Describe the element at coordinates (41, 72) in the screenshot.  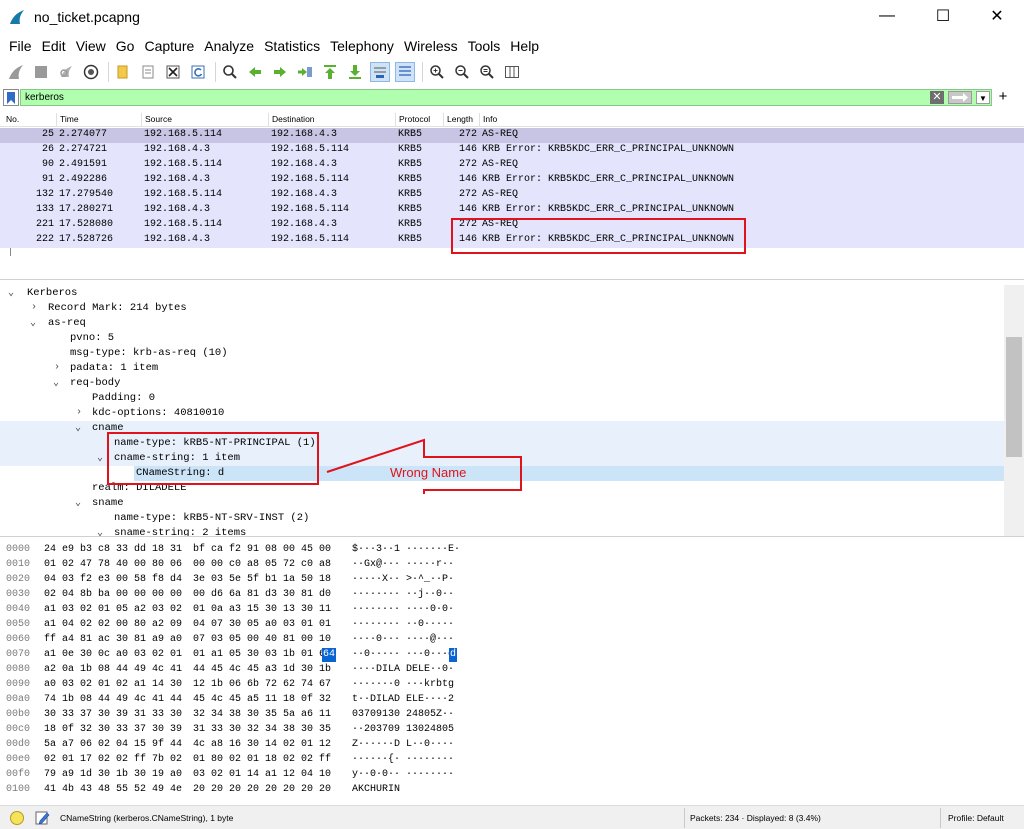
I see `stop-capture-button` at that location.